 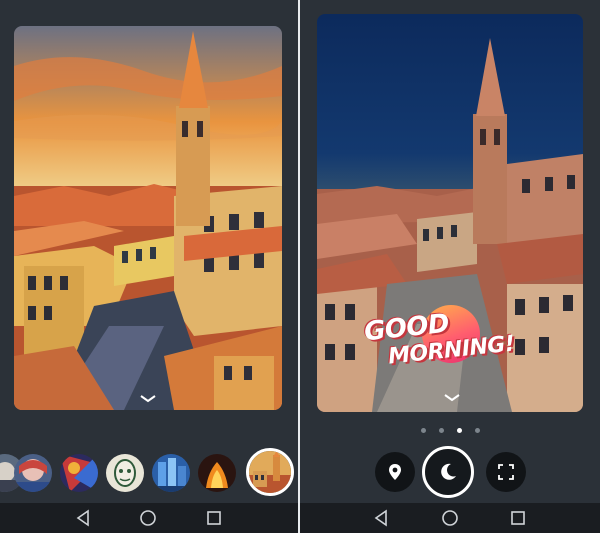 I want to click on location-pin-icon, so click(x=395, y=472).